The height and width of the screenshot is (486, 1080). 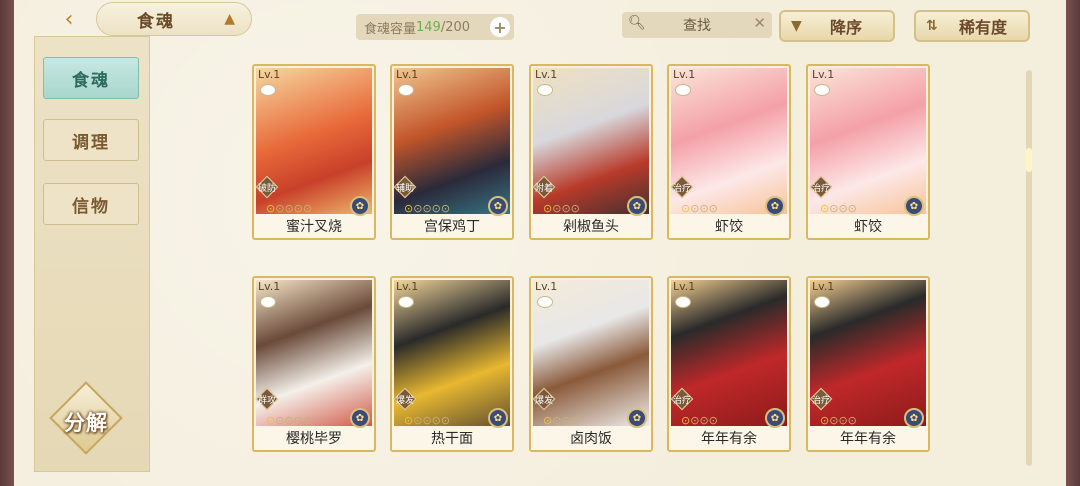 What do you see at coordinates (1029, 160) in the screenshot?
I see `scrollbar-thumb` at bounding box center [1029, 160].